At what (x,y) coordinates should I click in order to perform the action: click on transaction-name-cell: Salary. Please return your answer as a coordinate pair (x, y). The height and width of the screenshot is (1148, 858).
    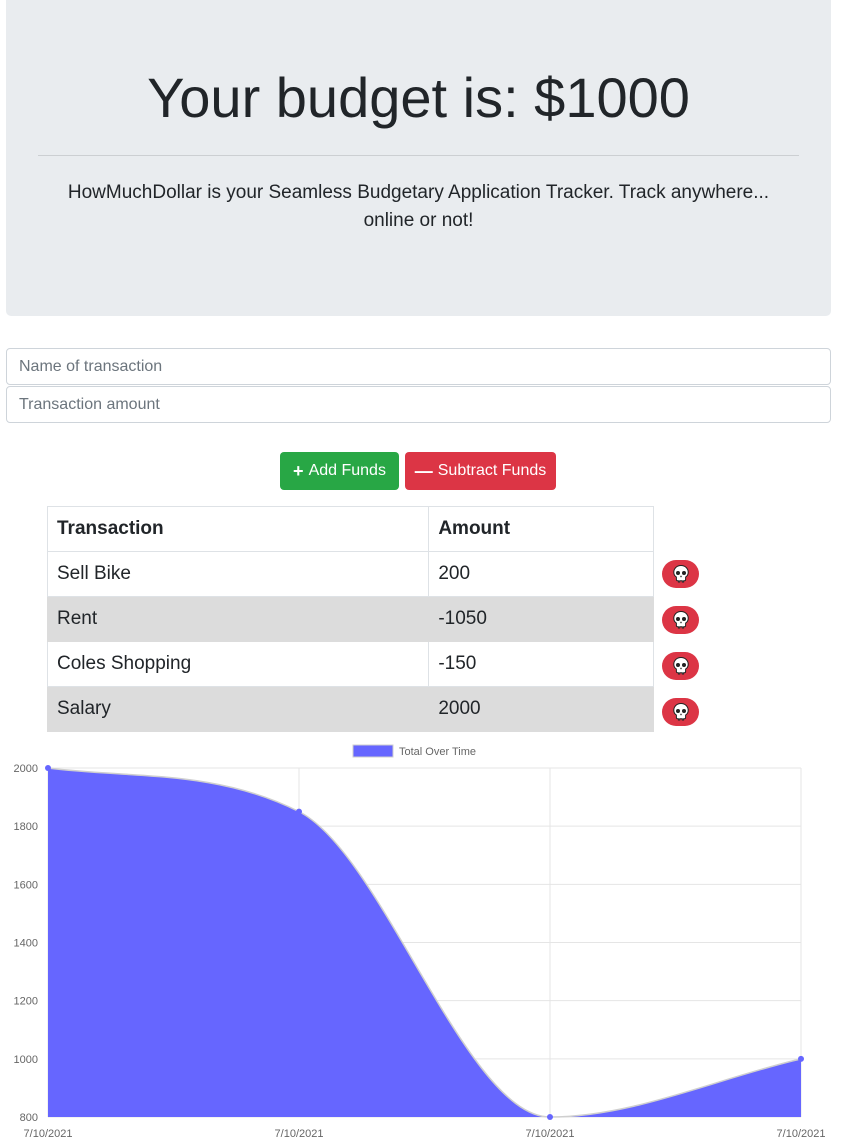
    Looking at the image, I should click on (238, 709).